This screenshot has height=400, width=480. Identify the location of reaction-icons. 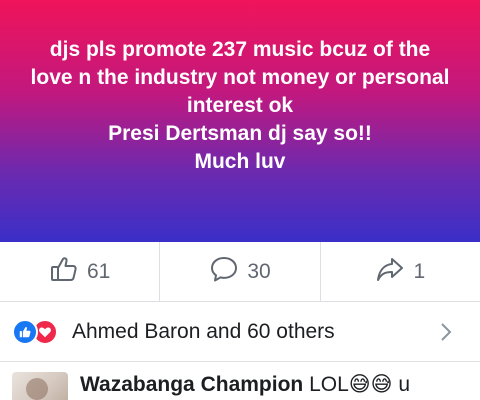
(39, 331).